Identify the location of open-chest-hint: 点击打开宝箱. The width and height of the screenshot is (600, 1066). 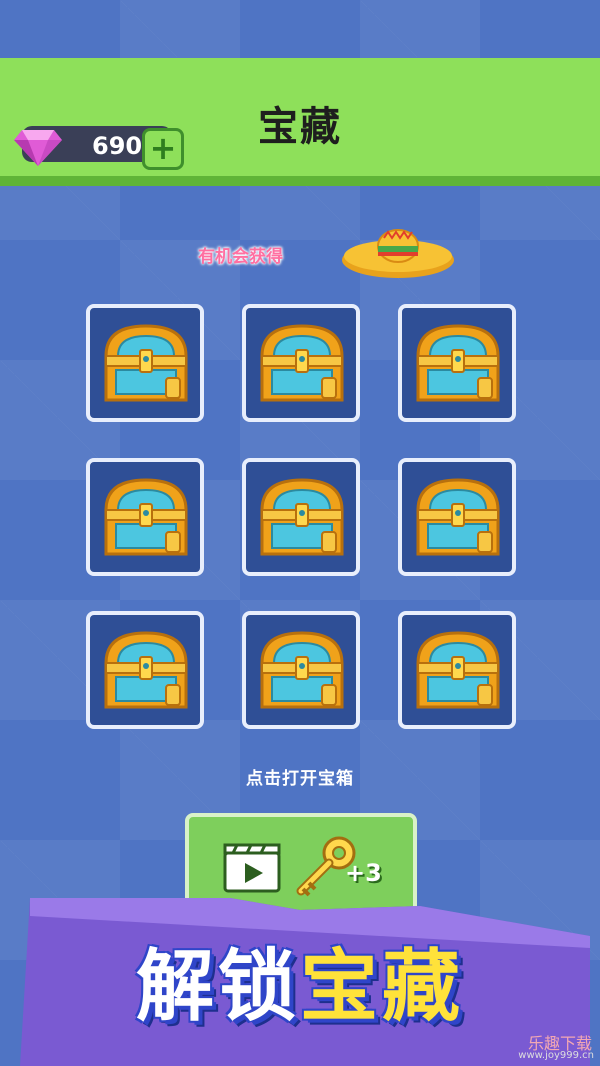
(300, 779).